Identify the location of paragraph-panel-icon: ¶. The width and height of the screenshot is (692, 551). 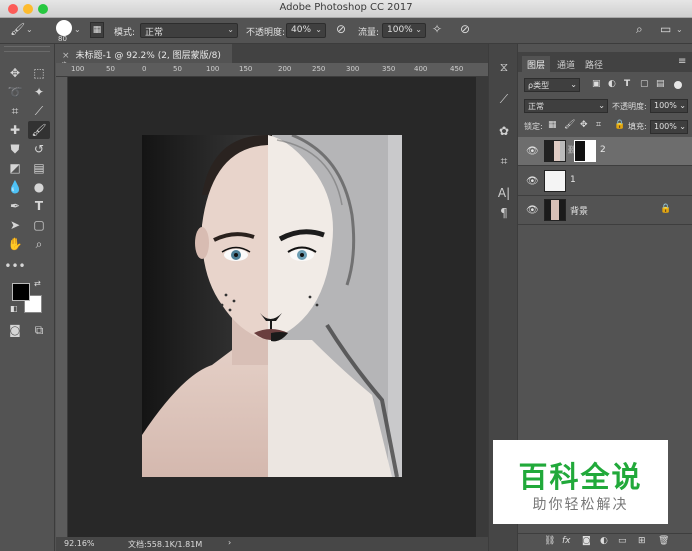
(504, 213).